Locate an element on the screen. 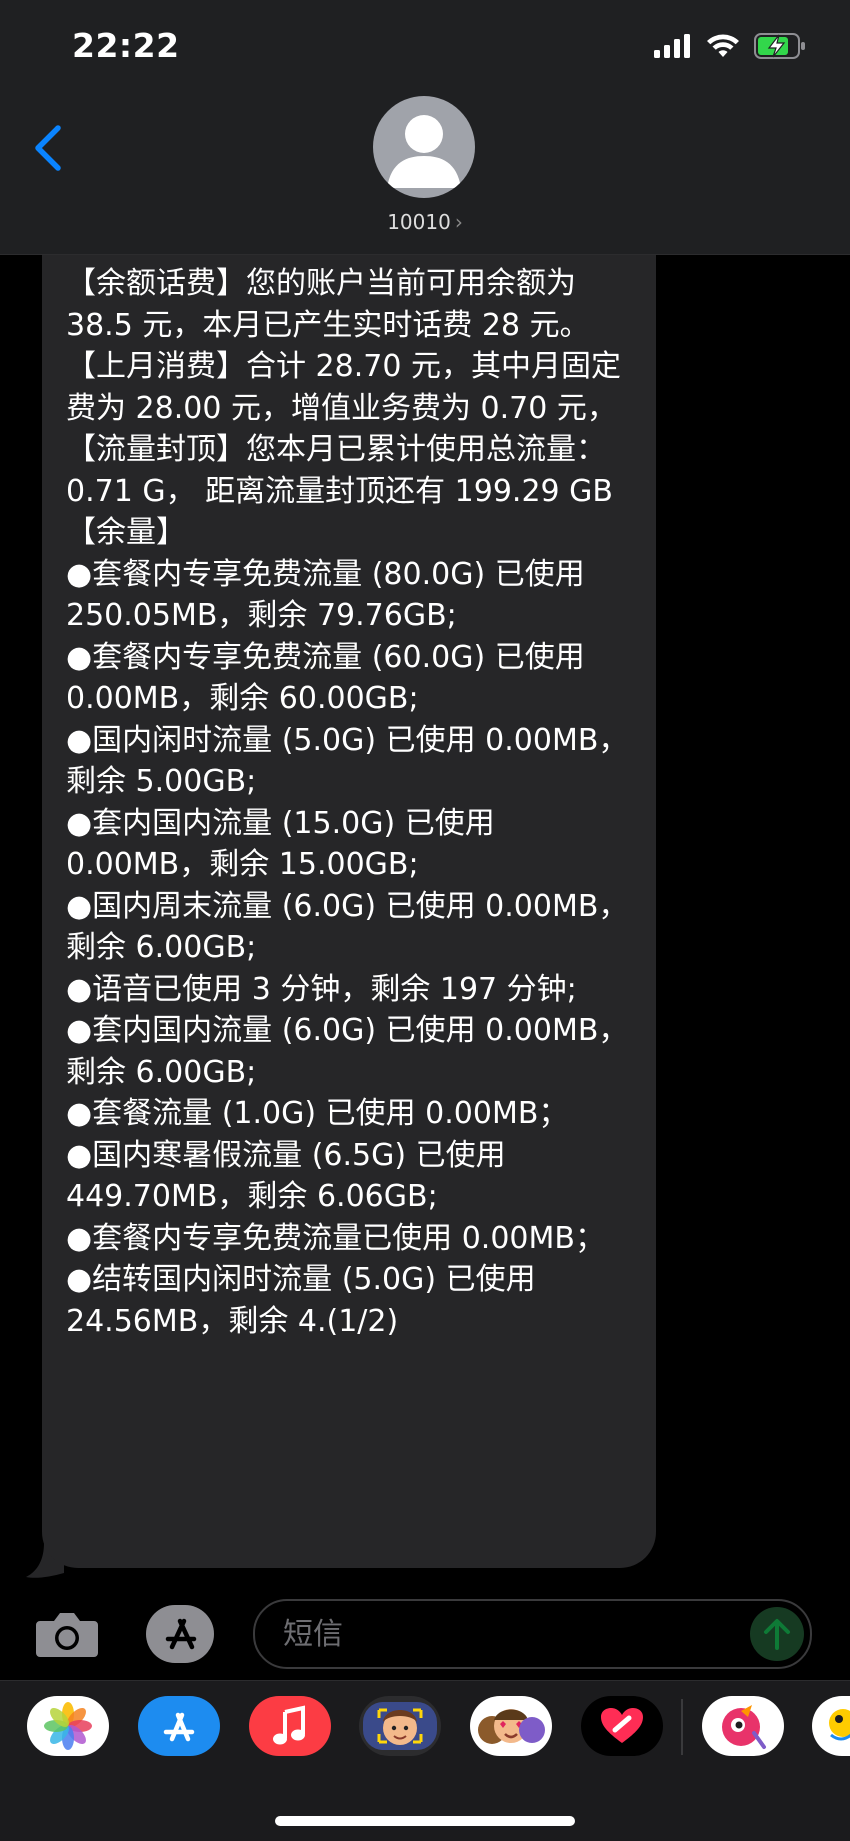  contact-avatar is located at coordinates (424, 147).